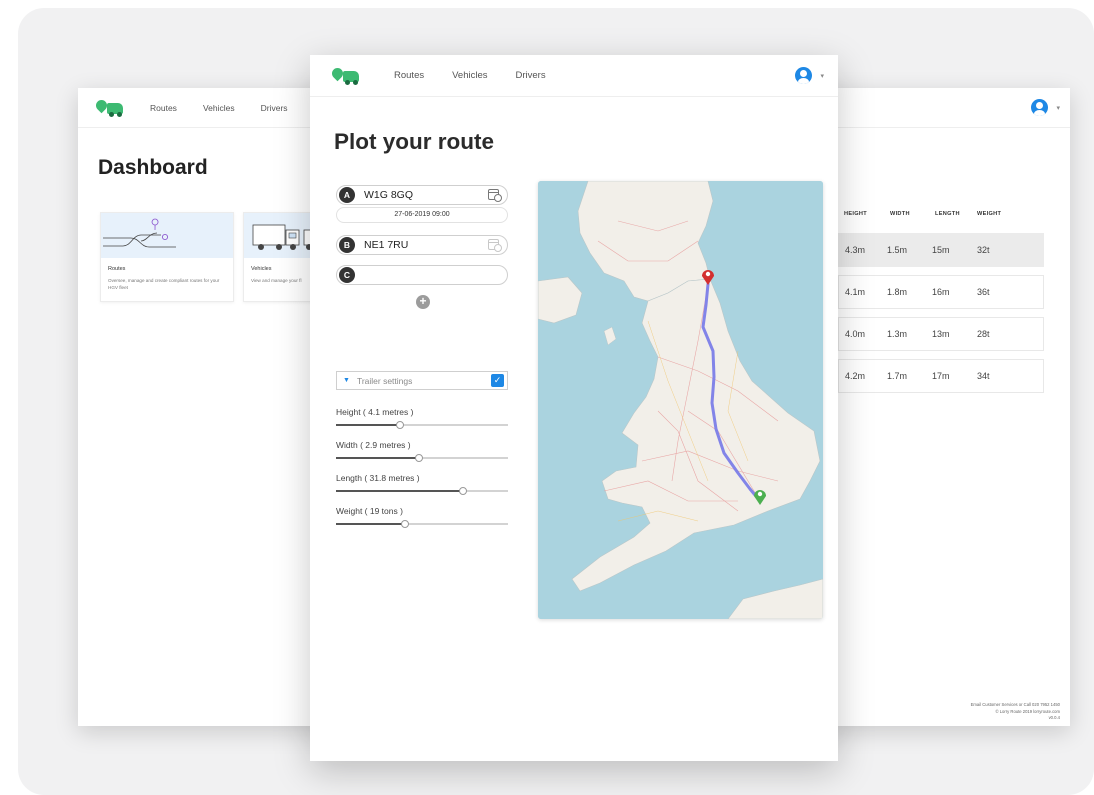  What do you see at coordinates (422, 380) in the screenshot?
I see `trailer-settings-toggle: ▼ Trailer settings ✓` at bounding box center [422, 380].